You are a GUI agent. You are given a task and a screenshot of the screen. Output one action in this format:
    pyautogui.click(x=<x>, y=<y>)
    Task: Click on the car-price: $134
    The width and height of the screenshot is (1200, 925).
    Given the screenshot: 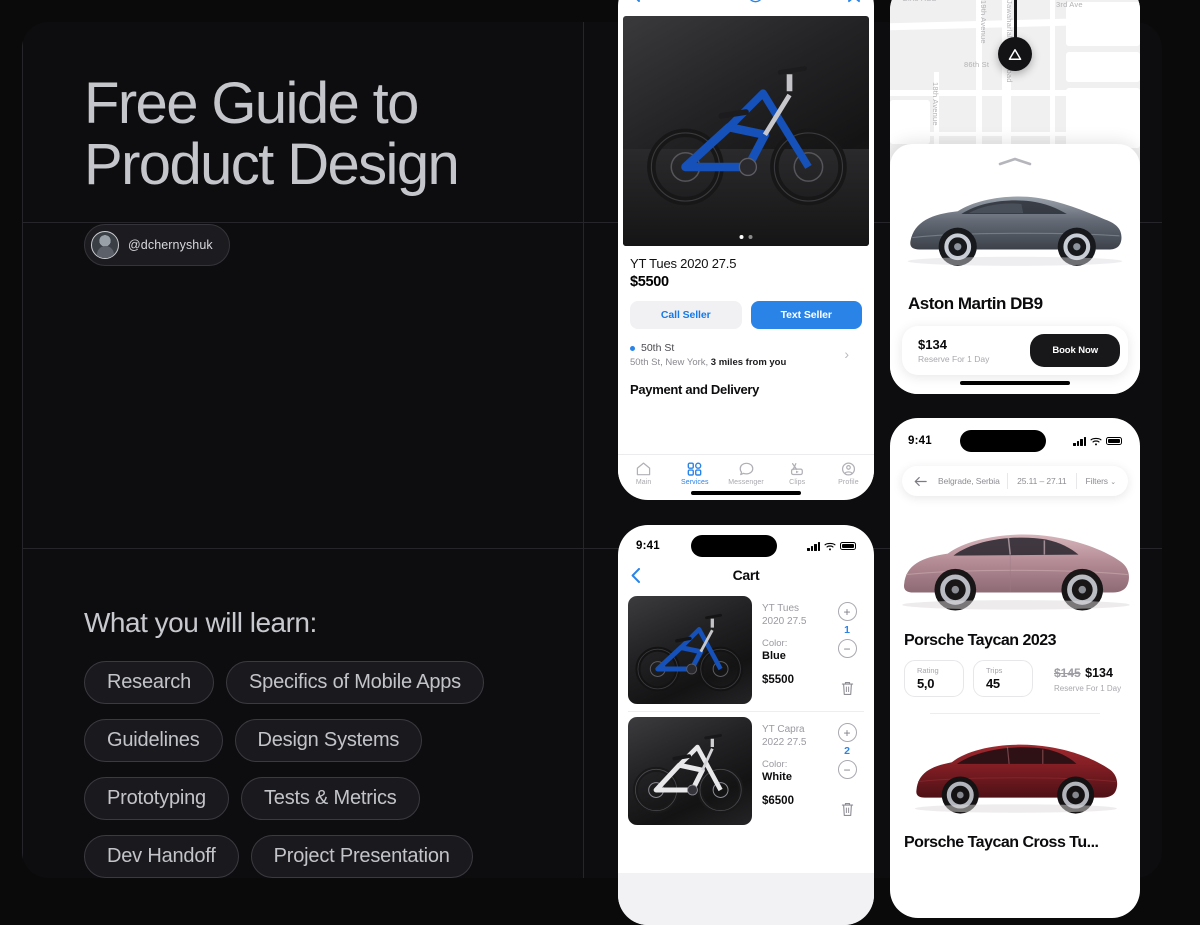 What is the action you would take?
    pyautogui.click(x=932, y=344)
    